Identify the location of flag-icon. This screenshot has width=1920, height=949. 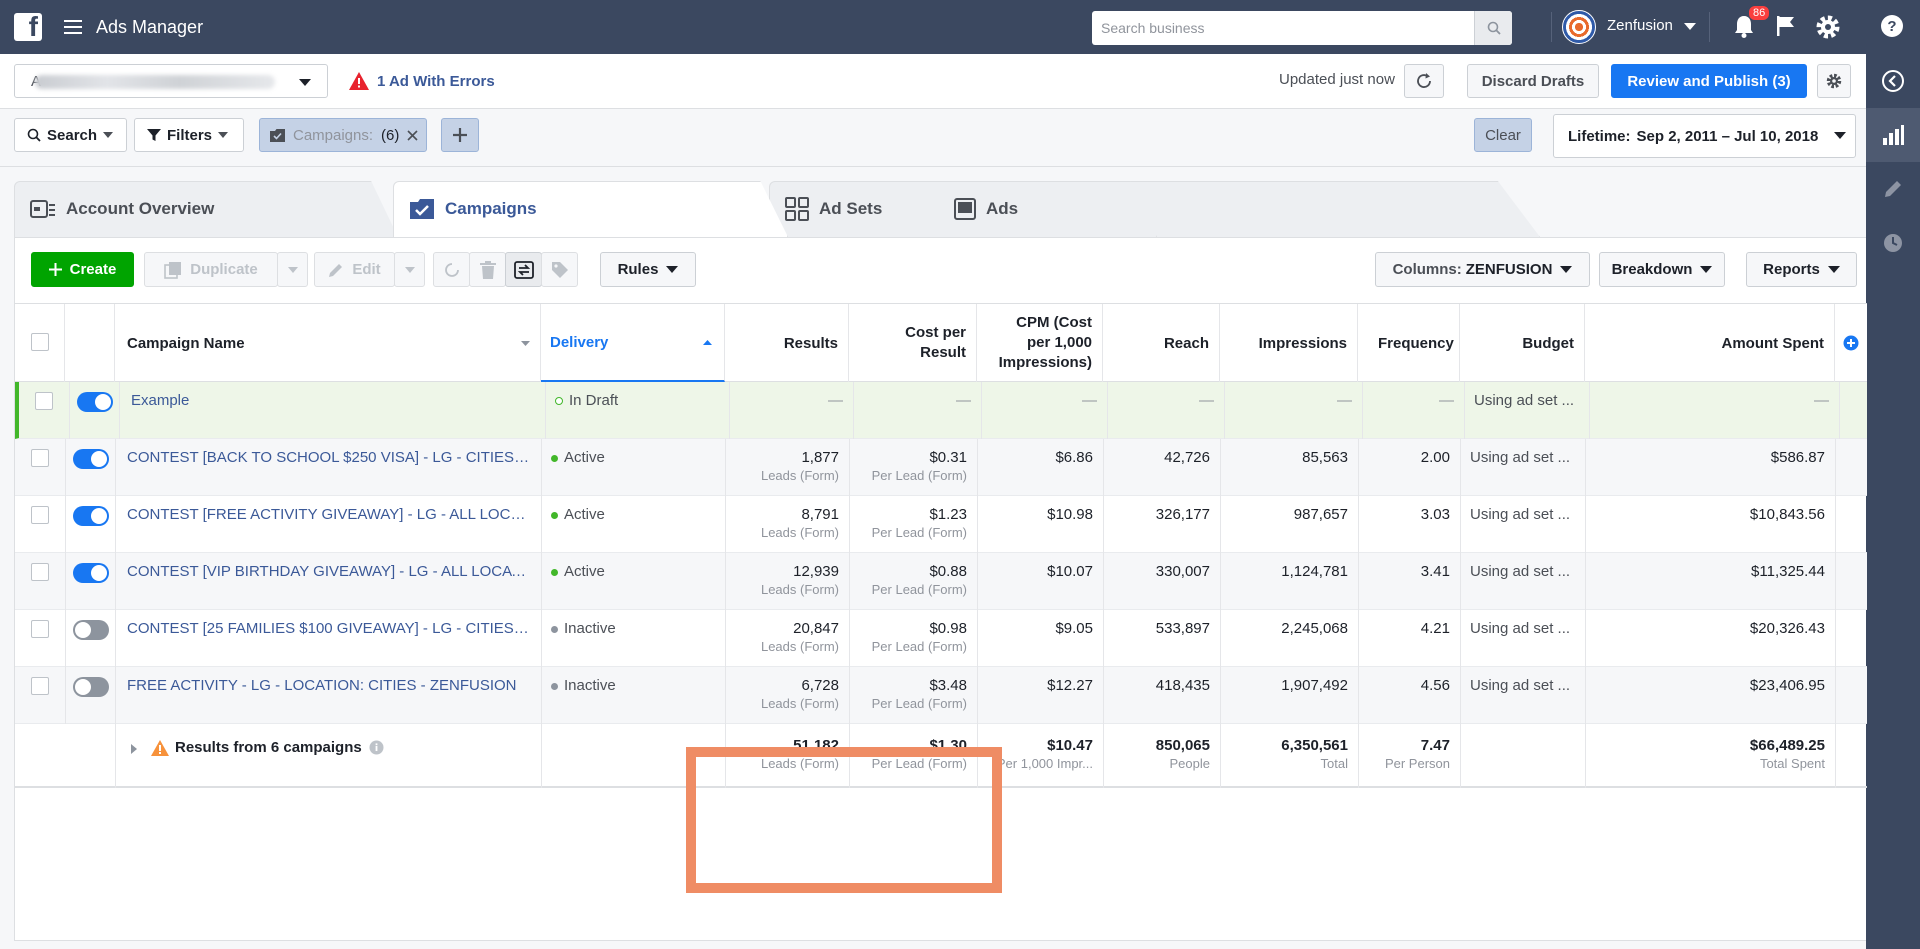
(1786, 26).